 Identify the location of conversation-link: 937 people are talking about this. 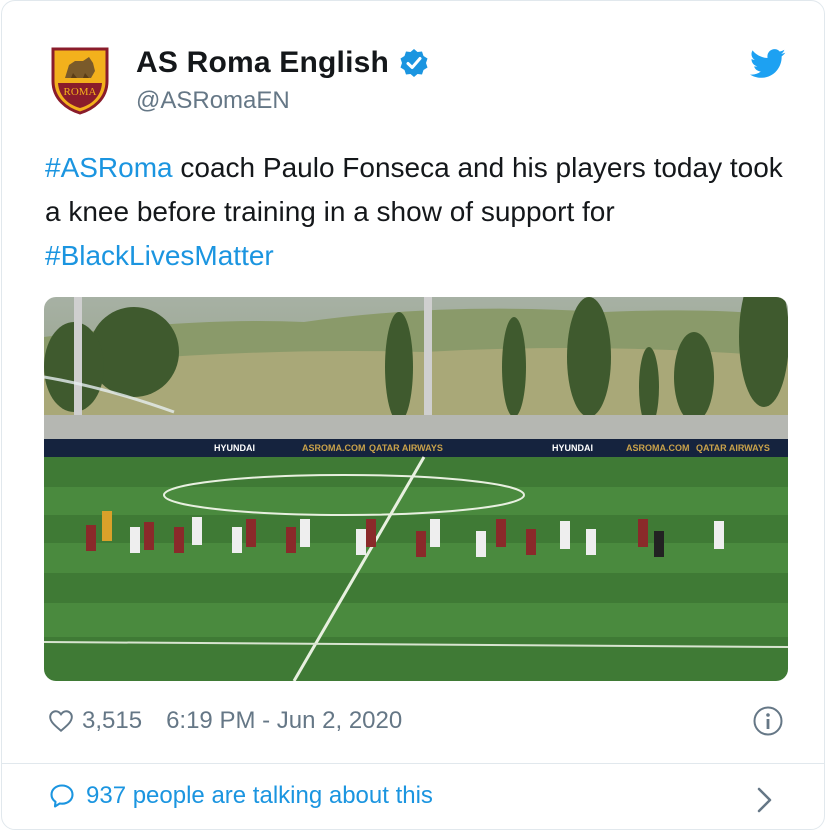
(240, 796).